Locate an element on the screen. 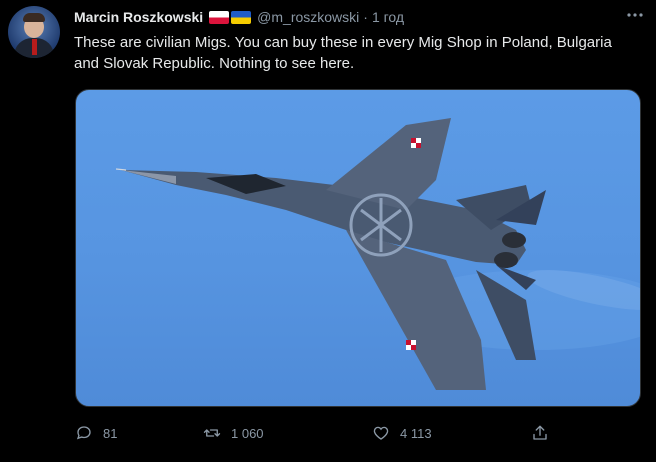 This screenshot has height=462, width=656. share-button is located at coordinates (545, 433).